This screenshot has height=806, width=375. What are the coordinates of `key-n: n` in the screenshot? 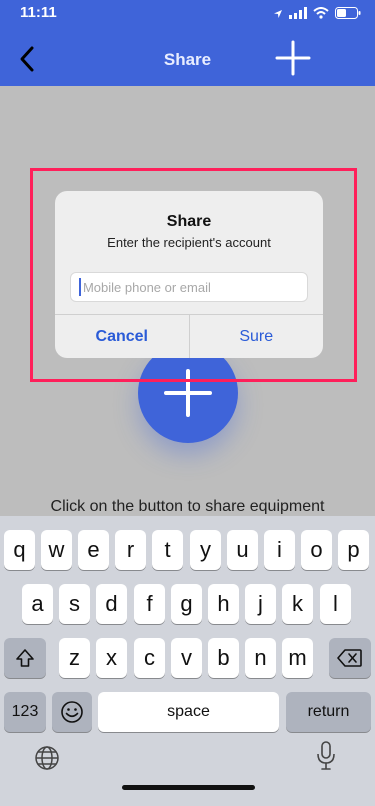 It's located at (260, 658).